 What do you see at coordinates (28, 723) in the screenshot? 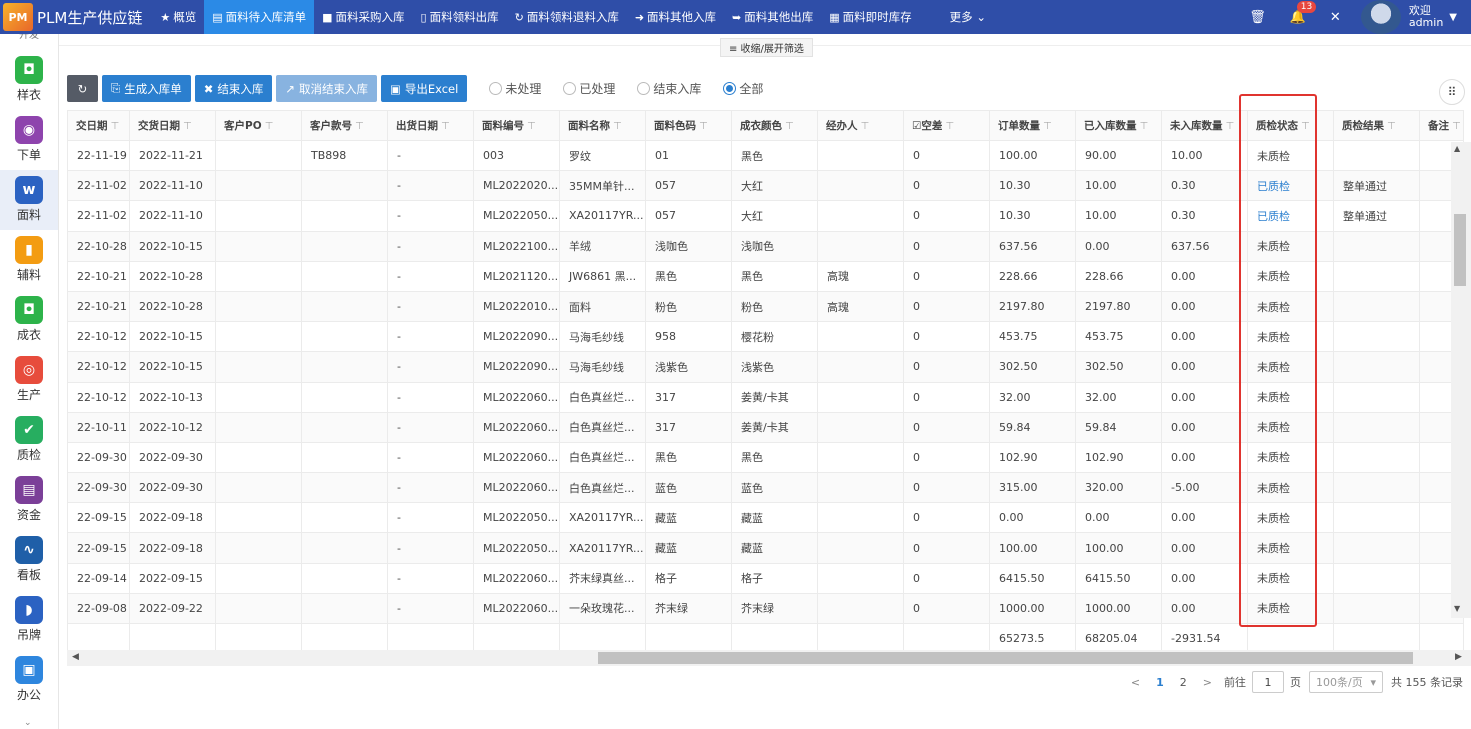
I see `sidebar-scroll-down-icon: ⌄` at bounding box center [28, 723].